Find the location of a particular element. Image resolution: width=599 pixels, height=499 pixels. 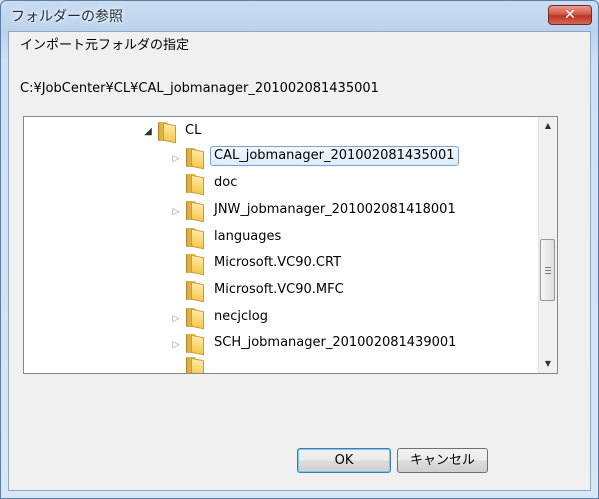

tree-item-cl: ◢ CL is located at coordinates (214, 132).